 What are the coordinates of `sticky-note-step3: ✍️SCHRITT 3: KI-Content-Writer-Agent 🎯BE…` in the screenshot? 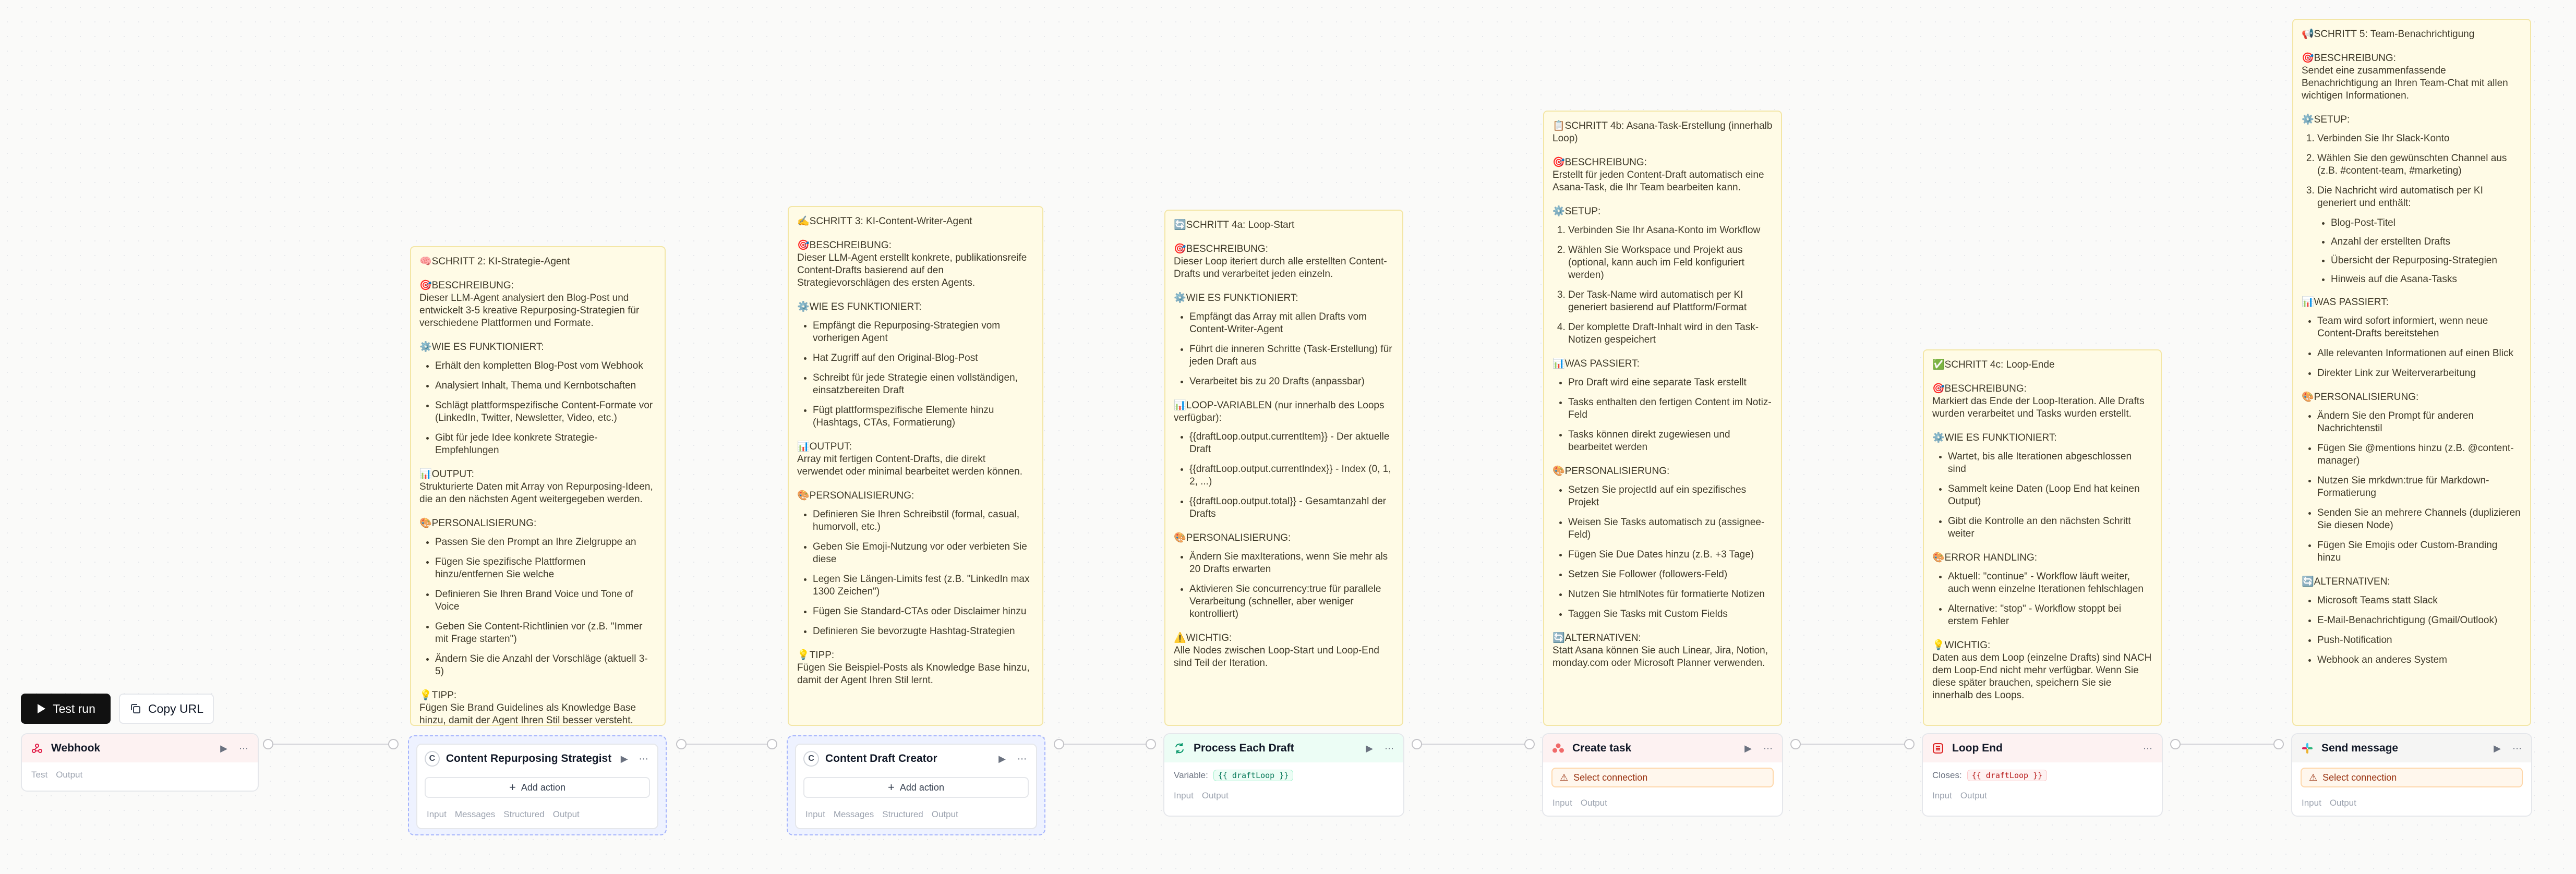 It's located at (915, 466).